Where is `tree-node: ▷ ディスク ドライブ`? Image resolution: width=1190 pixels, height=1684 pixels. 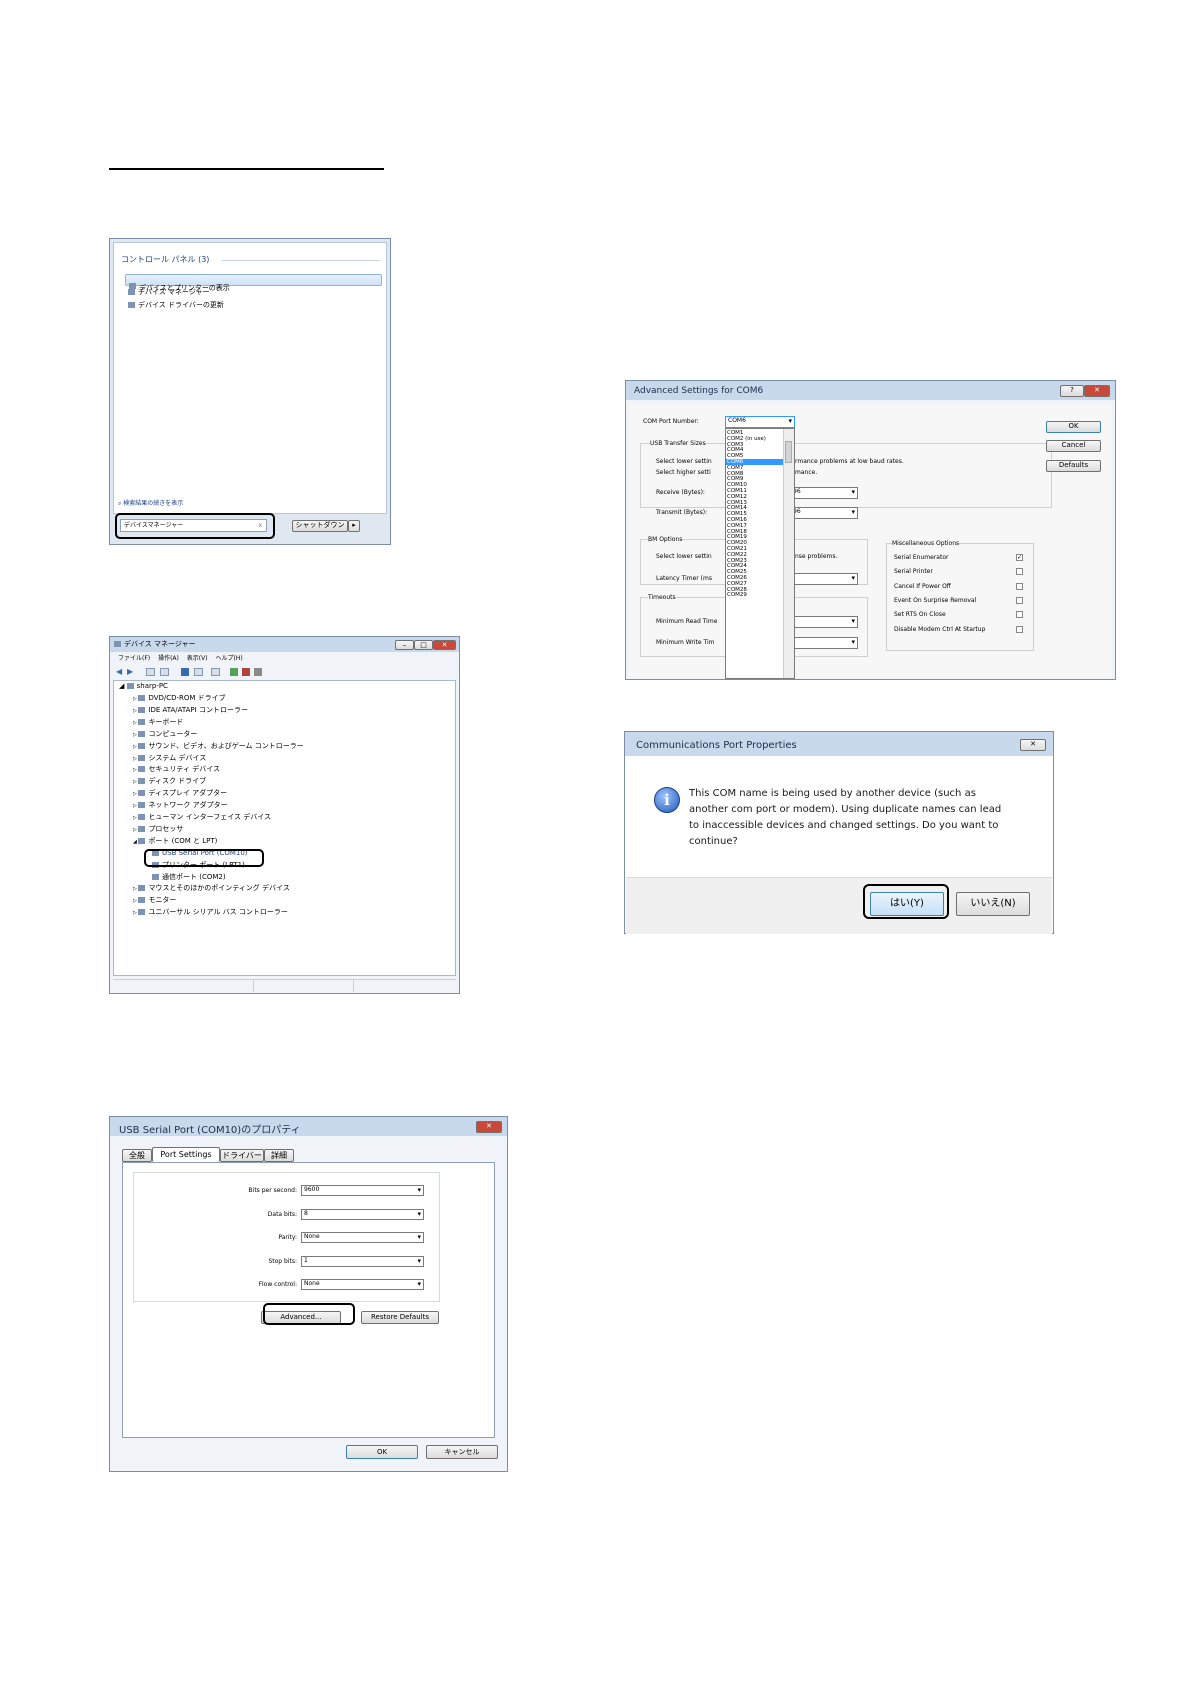
tree-node: ▷ ディスク ドライブ is located at coordinates (169, 782).